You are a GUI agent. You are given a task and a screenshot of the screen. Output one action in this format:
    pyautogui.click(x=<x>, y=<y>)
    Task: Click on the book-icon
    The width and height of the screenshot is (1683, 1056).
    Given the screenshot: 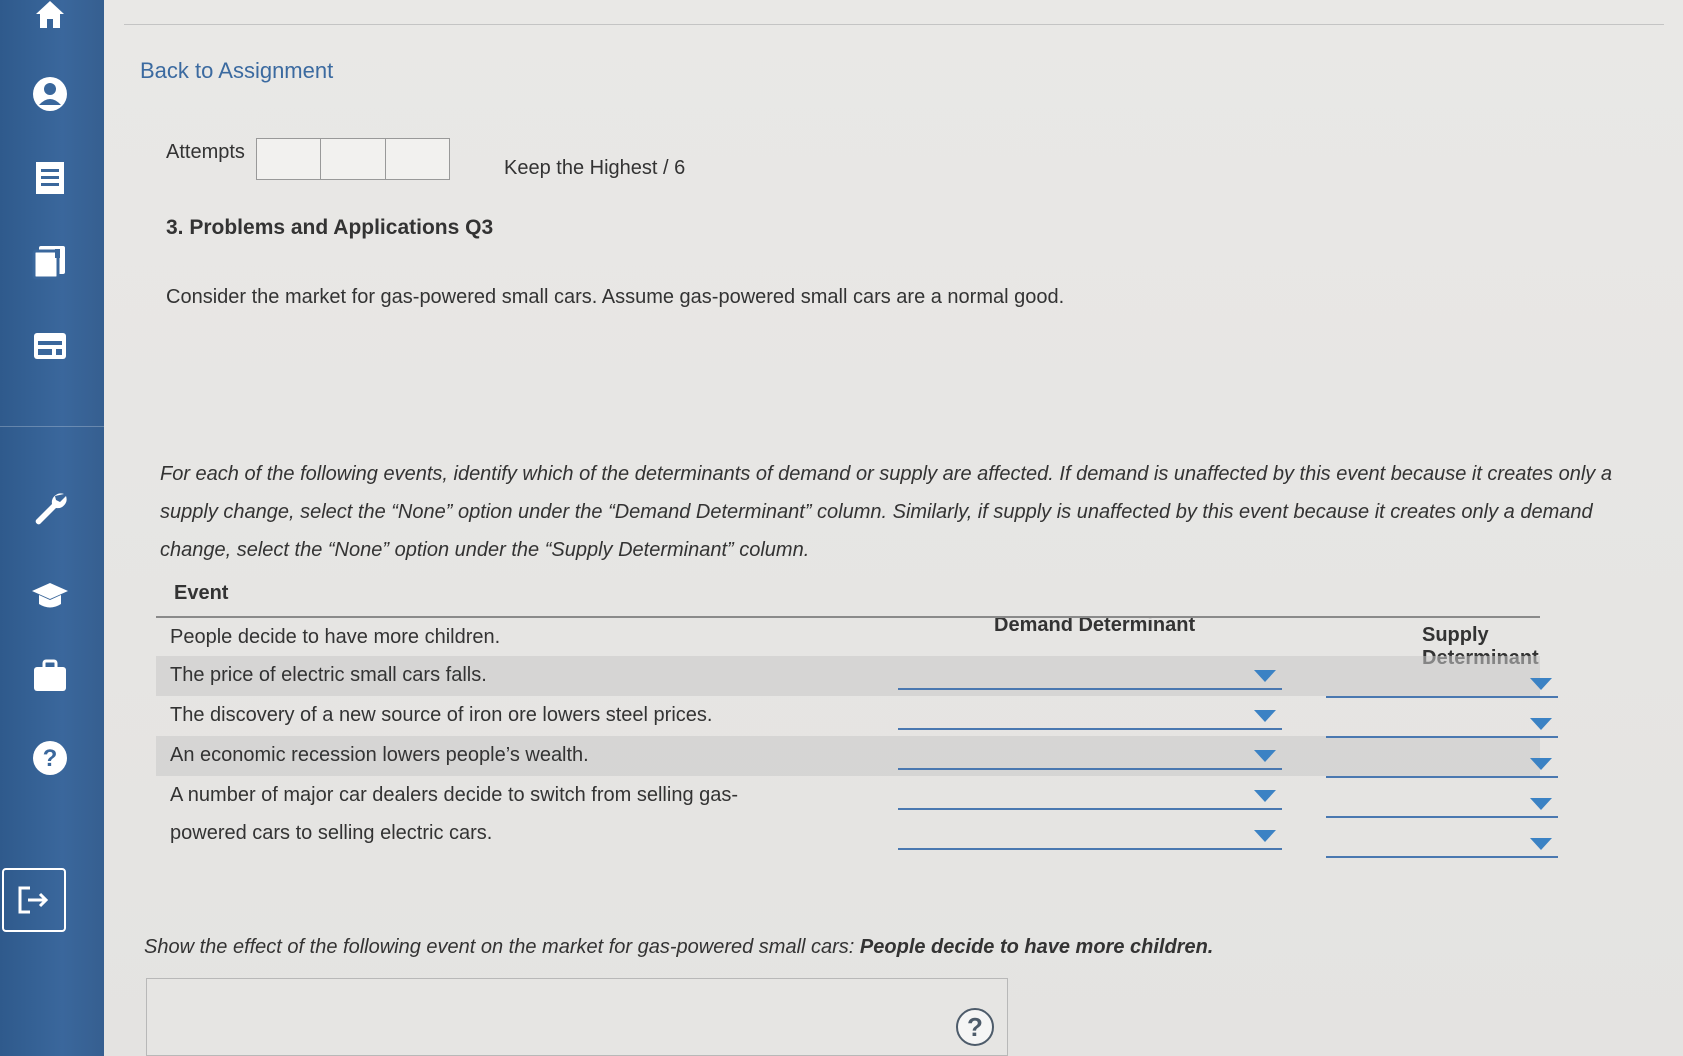 What is the action you would take?
    pyautogui.click(x=50, y=262)
    